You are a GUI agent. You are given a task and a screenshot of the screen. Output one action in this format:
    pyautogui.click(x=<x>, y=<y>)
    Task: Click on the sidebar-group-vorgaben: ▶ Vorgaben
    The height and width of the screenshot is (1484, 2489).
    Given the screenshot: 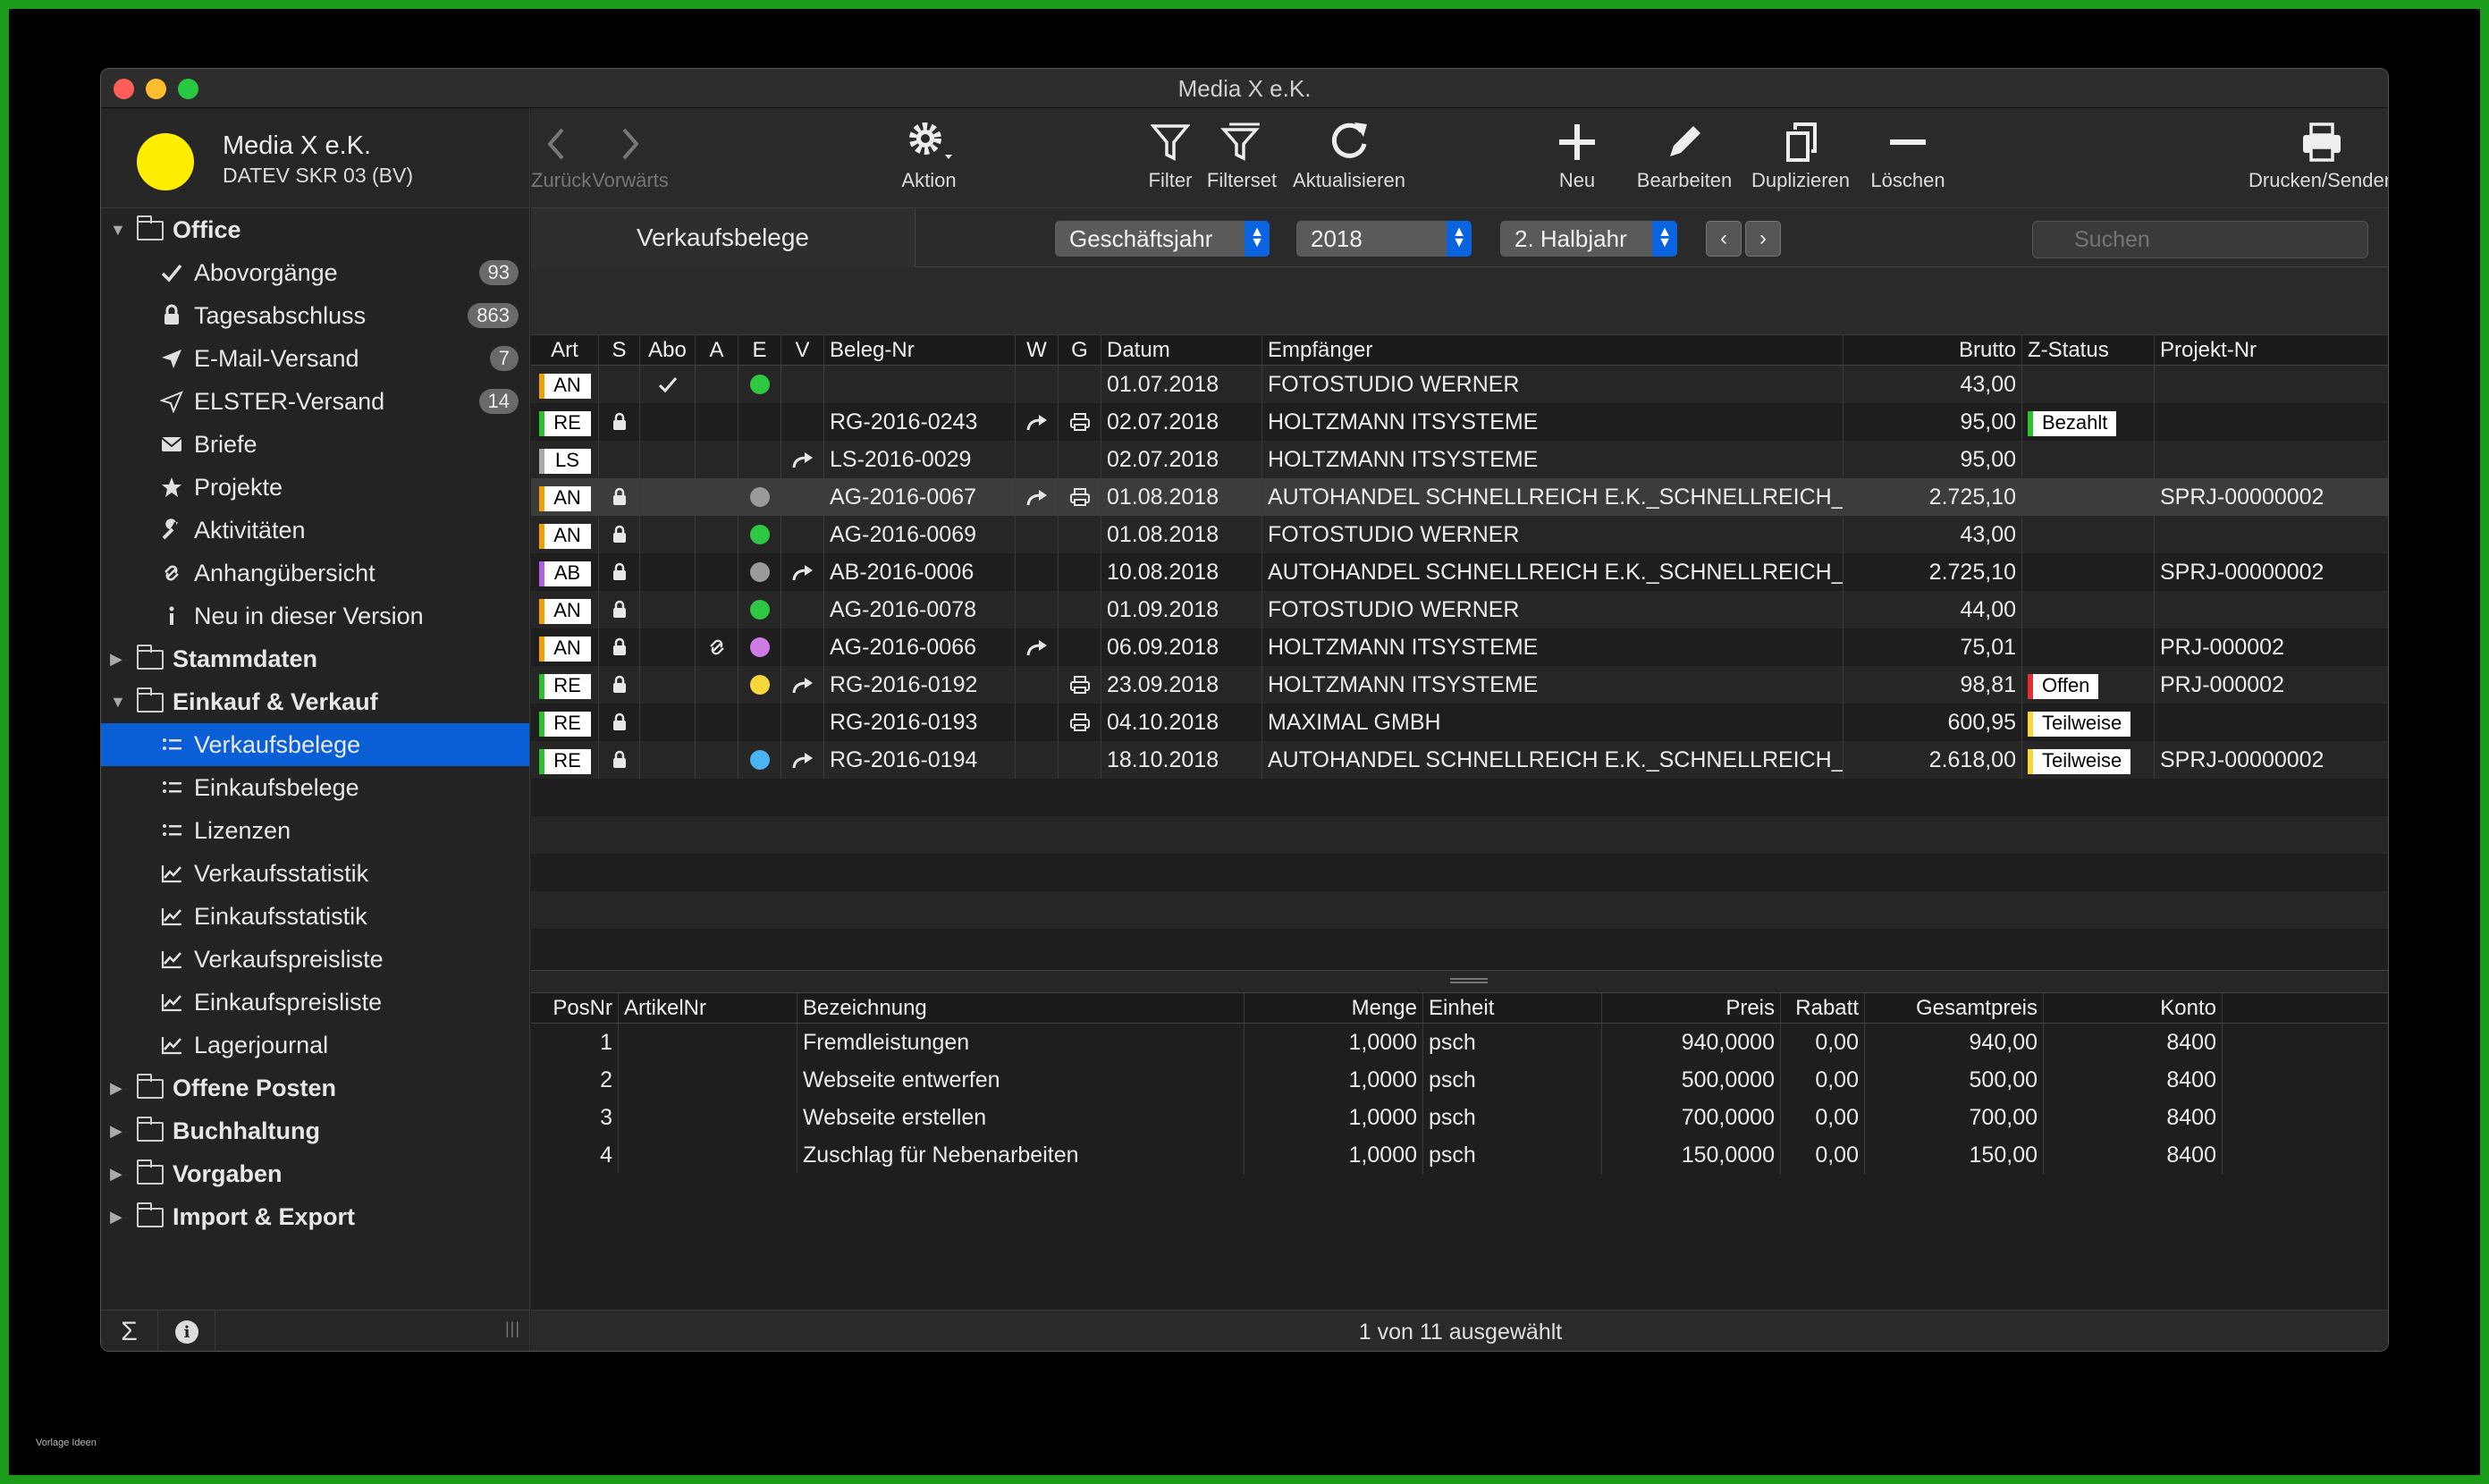 What is the action you would take?
    pyautogui.click(x=315, y=1173)
    